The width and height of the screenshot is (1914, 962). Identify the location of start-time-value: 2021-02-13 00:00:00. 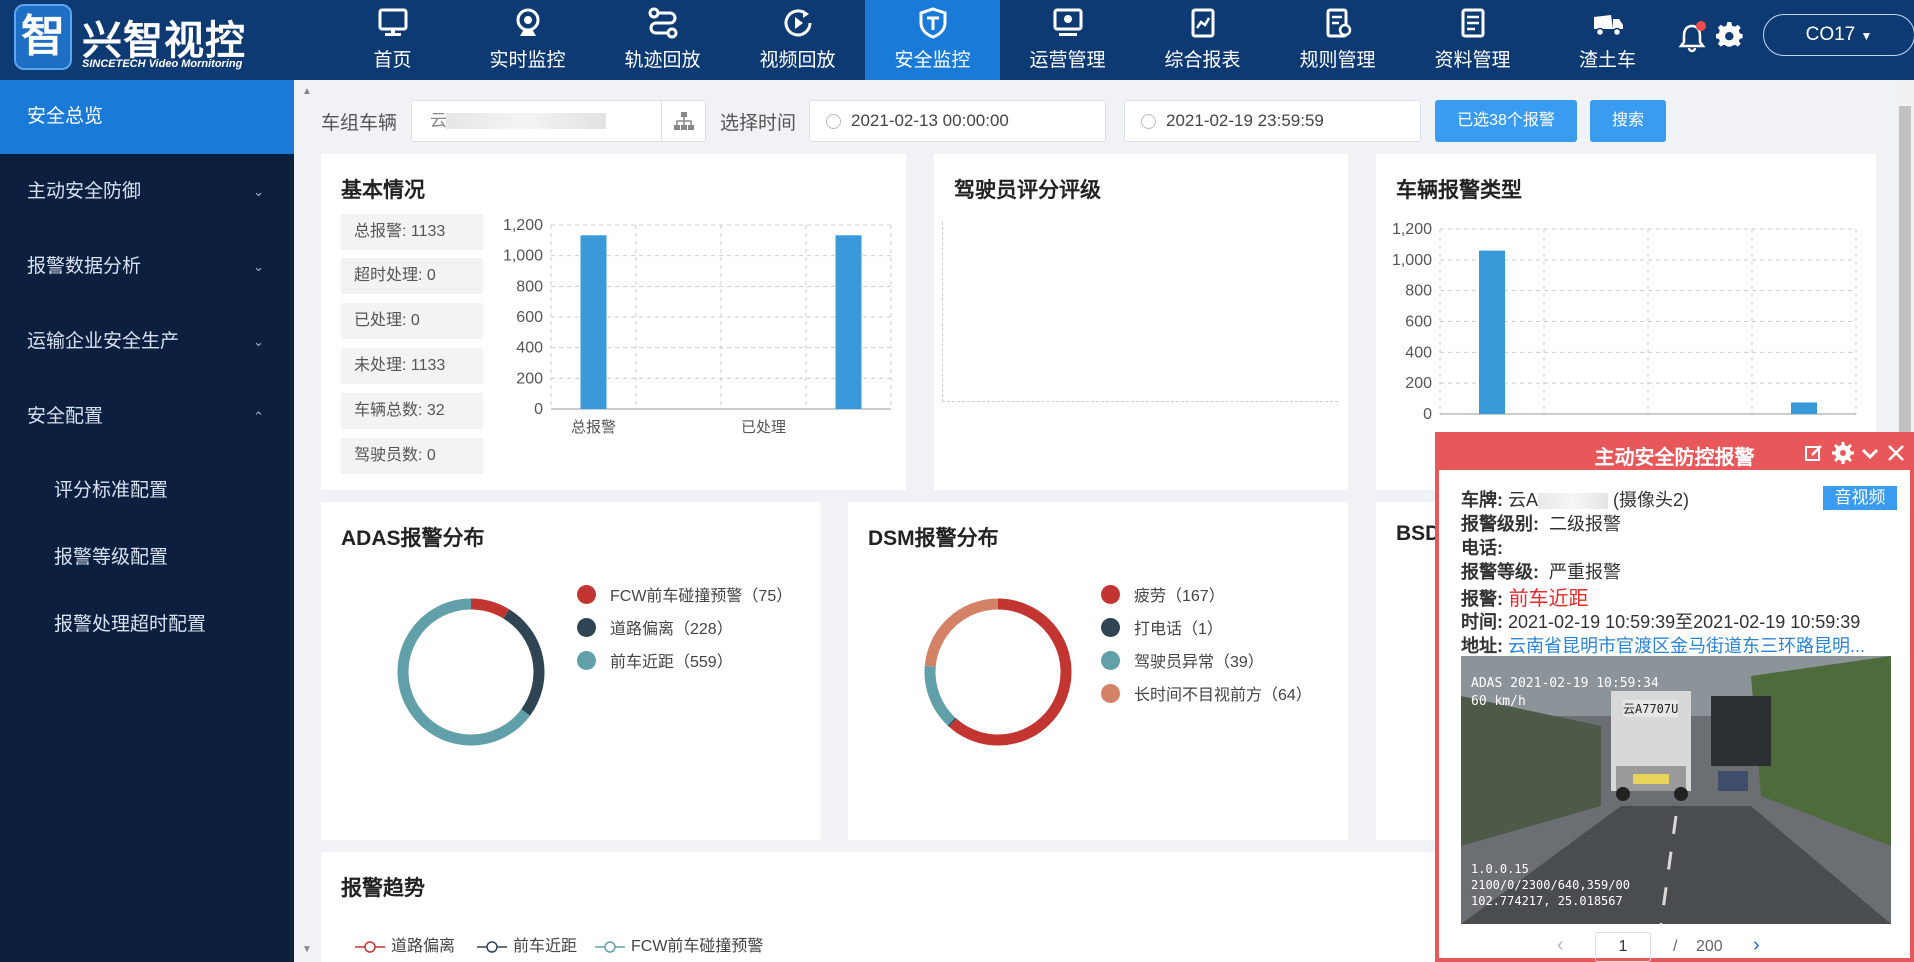
(930, 120).